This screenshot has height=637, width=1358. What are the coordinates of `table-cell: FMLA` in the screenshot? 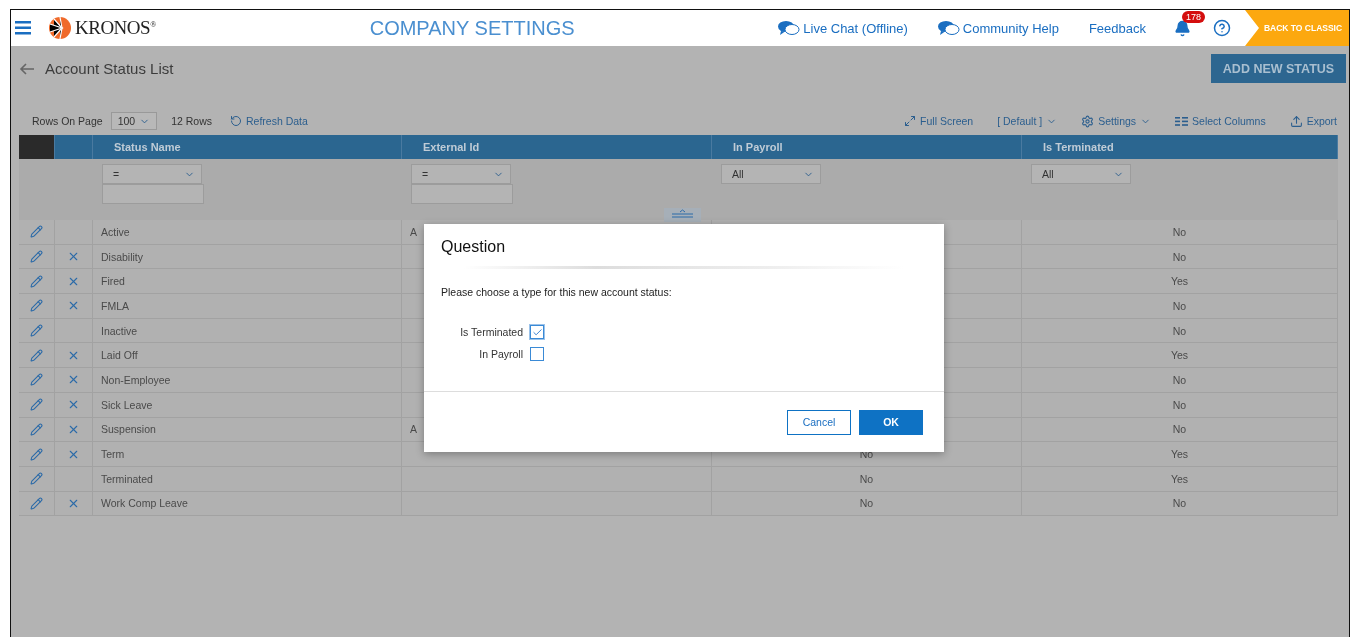 It's located at (247, 306).